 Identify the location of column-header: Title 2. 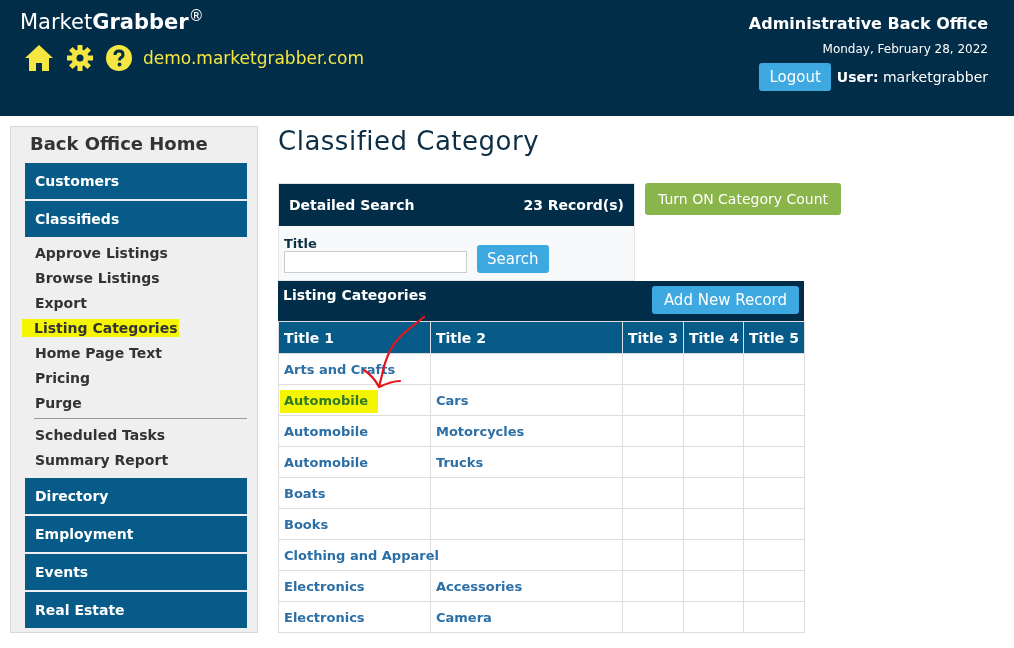
(526, 337).